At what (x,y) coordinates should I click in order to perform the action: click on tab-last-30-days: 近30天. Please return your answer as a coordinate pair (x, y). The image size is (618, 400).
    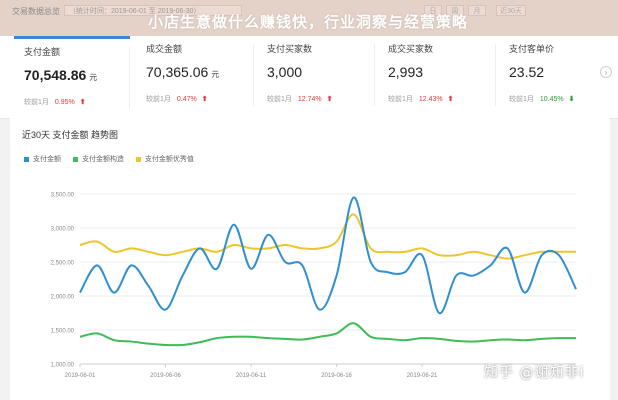
    Looking at the image, I should click on (511, 10).